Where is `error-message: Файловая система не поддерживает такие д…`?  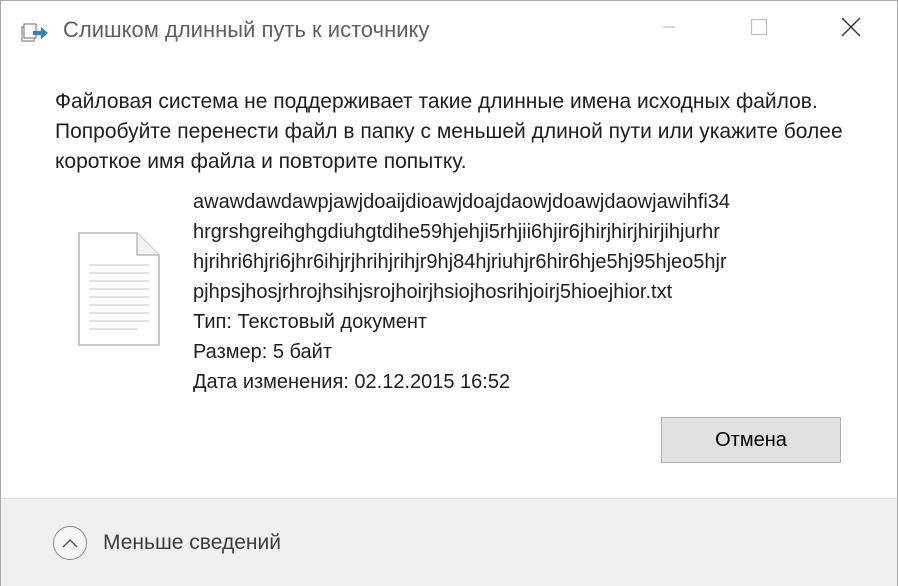 error-message: Файловая система не поддерживает такие д… is located at coordinates (449, 131).